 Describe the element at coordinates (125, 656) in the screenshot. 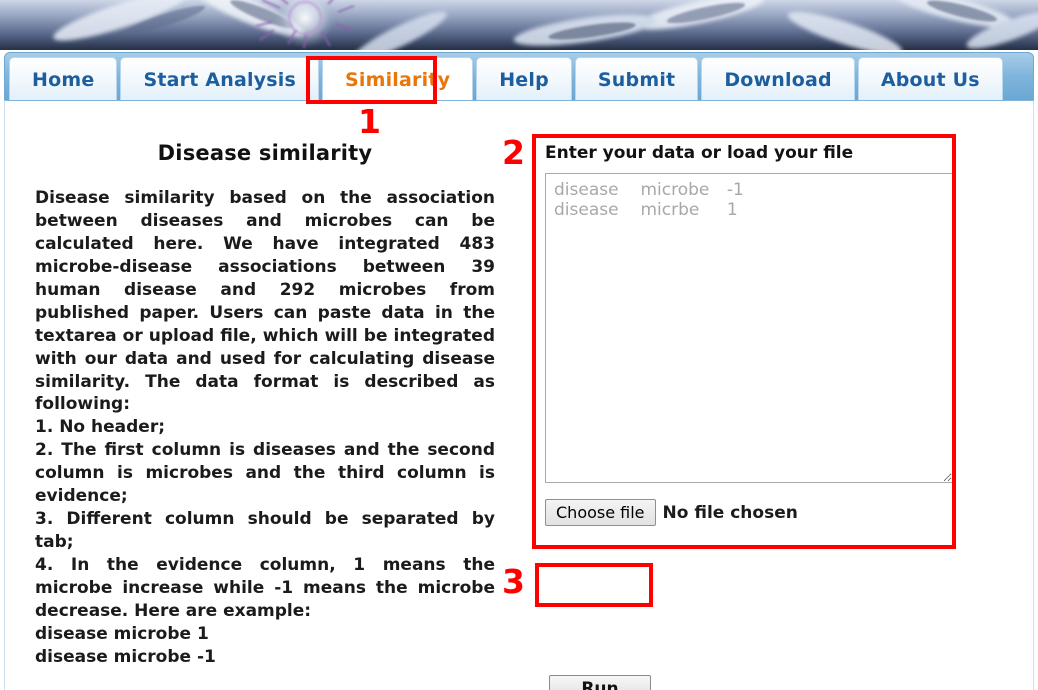

I see `example-line-2: disease microbe -1` at that location.